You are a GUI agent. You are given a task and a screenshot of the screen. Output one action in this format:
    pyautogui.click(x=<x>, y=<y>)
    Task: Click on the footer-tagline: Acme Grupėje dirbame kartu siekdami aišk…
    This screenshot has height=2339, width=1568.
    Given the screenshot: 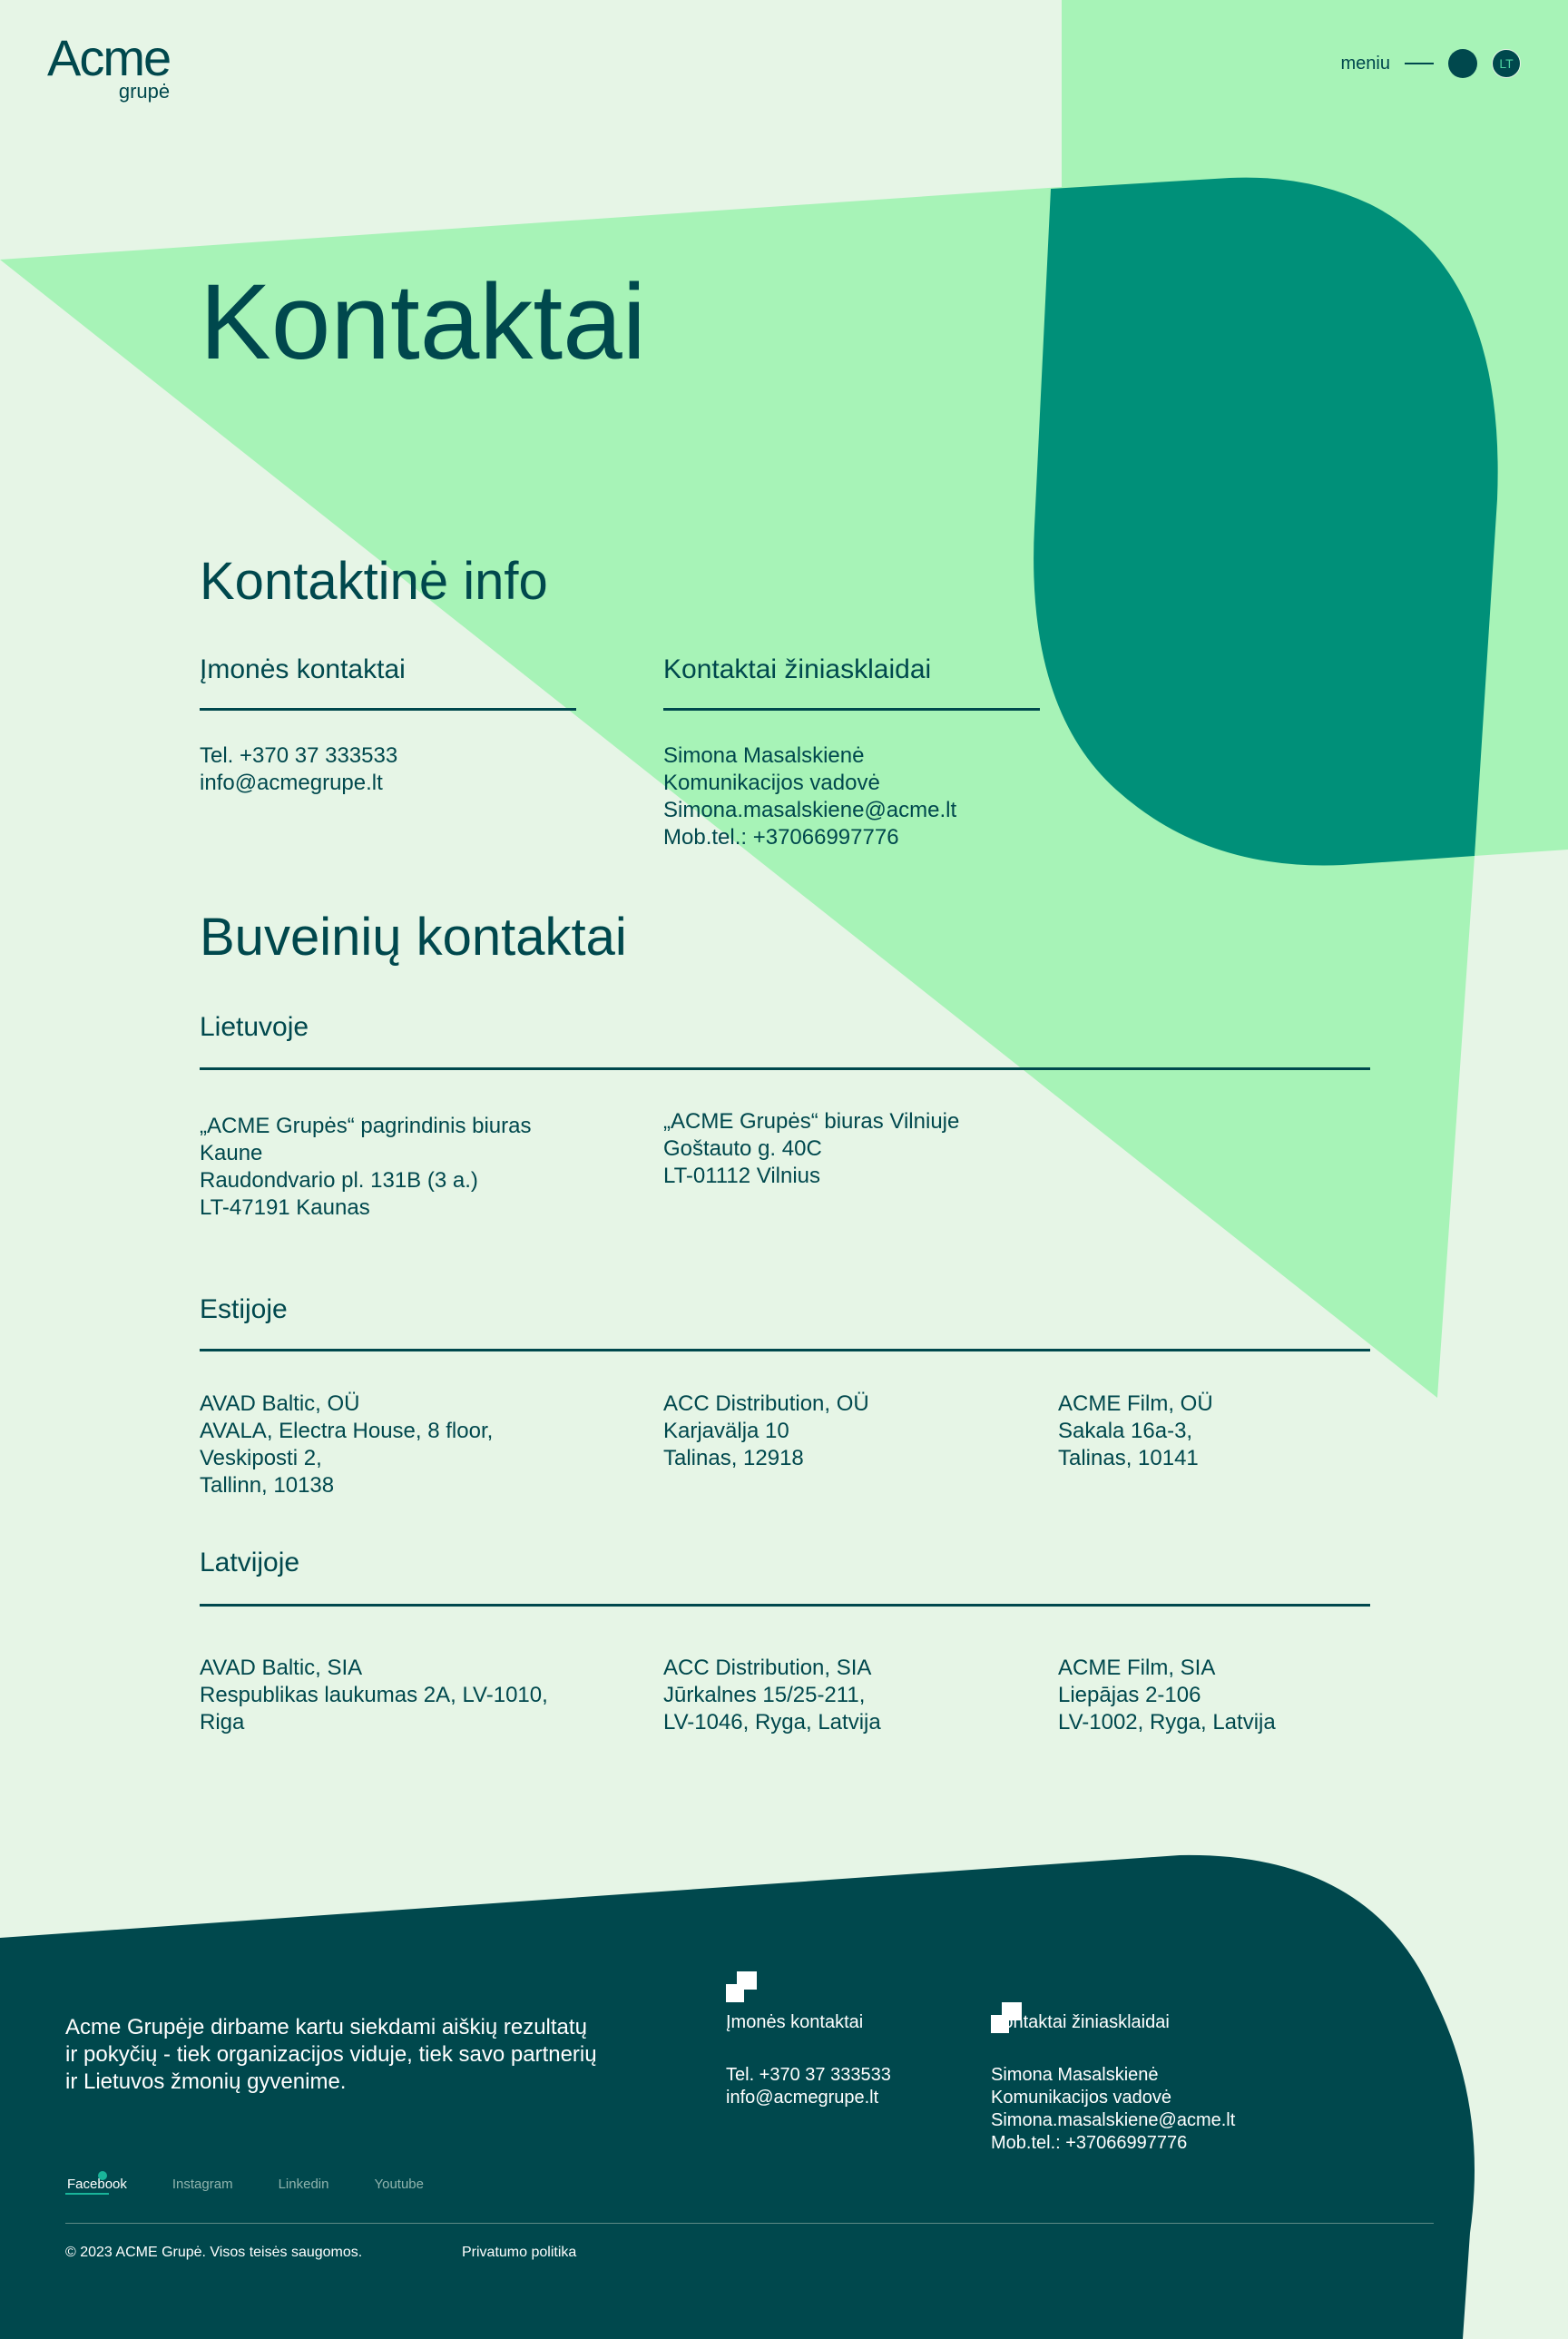 What is the action you would take?
    pyautogui.click(x=331, y=2055)
    